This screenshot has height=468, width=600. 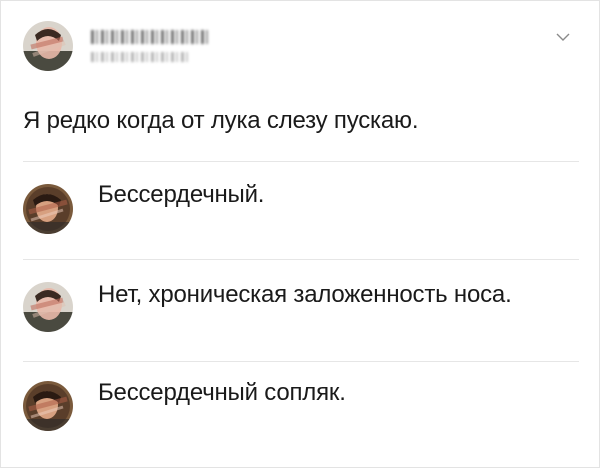 What do you see at coordinates (563, 37) in the screenshot?
I see `chevron-down-icon` at bounding box center [563, 37].